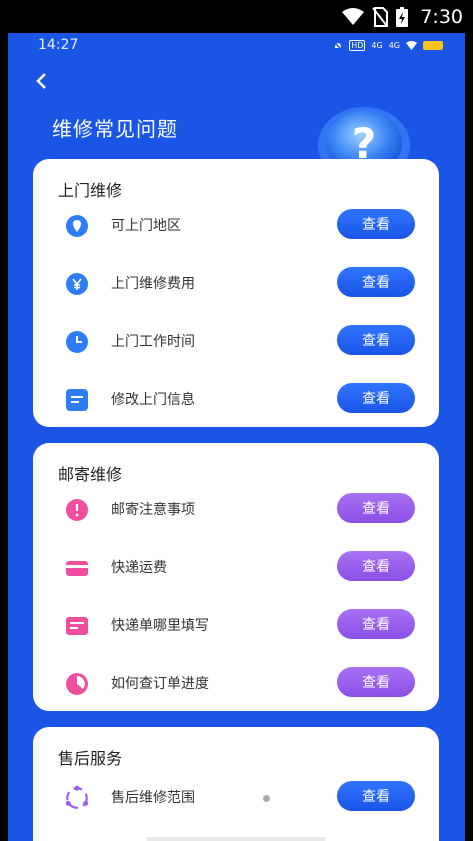  I want to click on app-status-time: 14:27, so click(58, 45).